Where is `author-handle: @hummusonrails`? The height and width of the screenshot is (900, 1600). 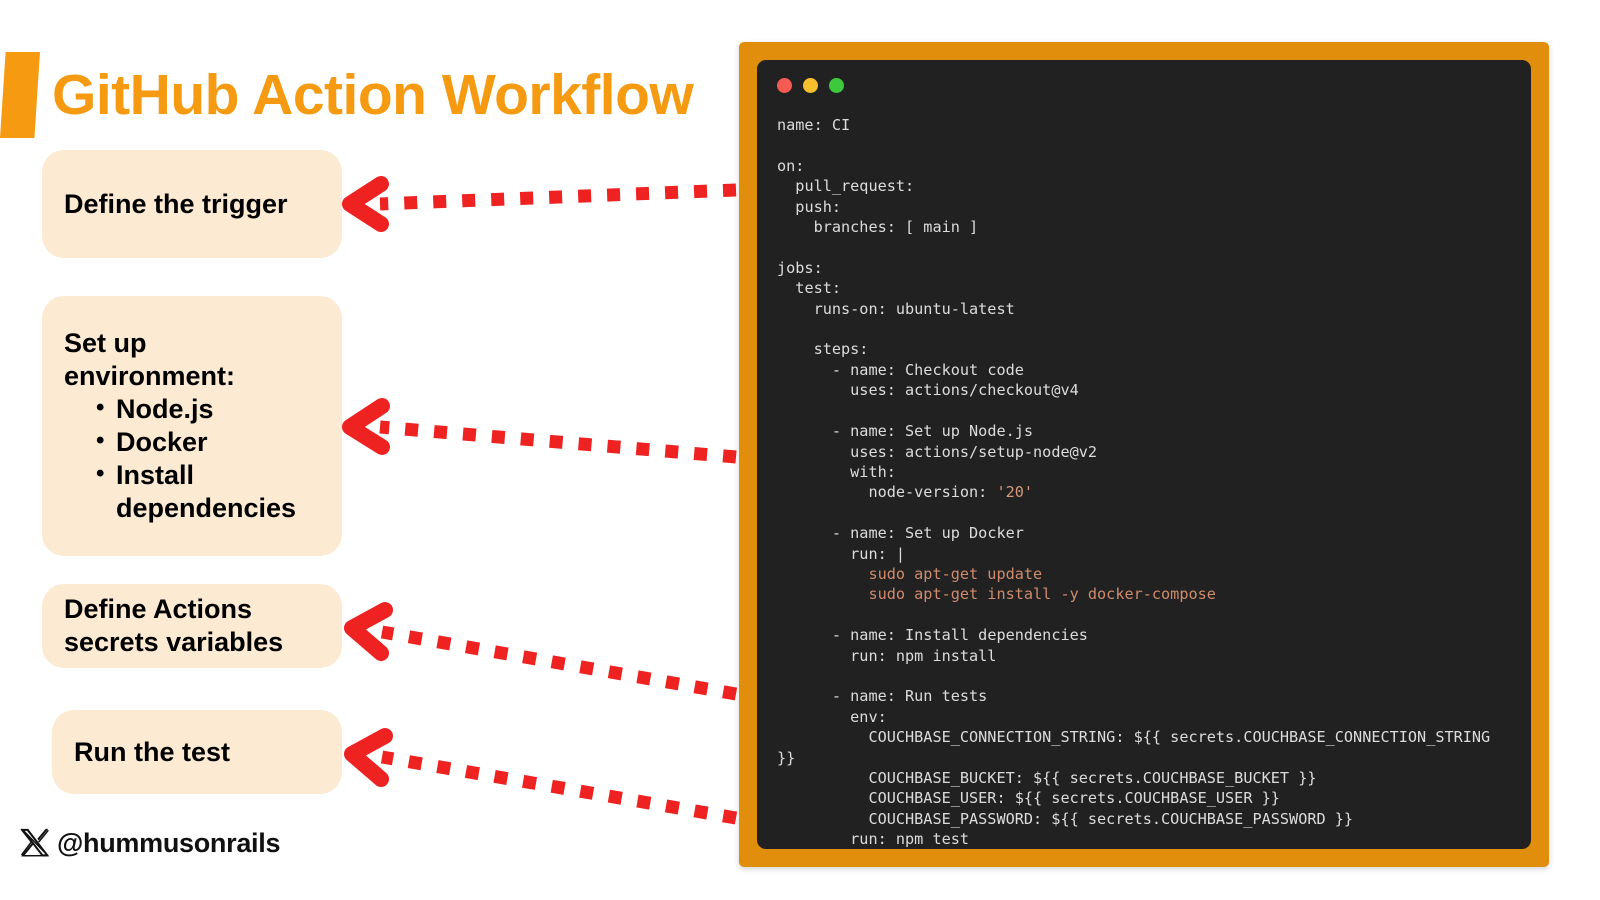
author-handle: @hummusonrails is located at coordinates (149, 843).